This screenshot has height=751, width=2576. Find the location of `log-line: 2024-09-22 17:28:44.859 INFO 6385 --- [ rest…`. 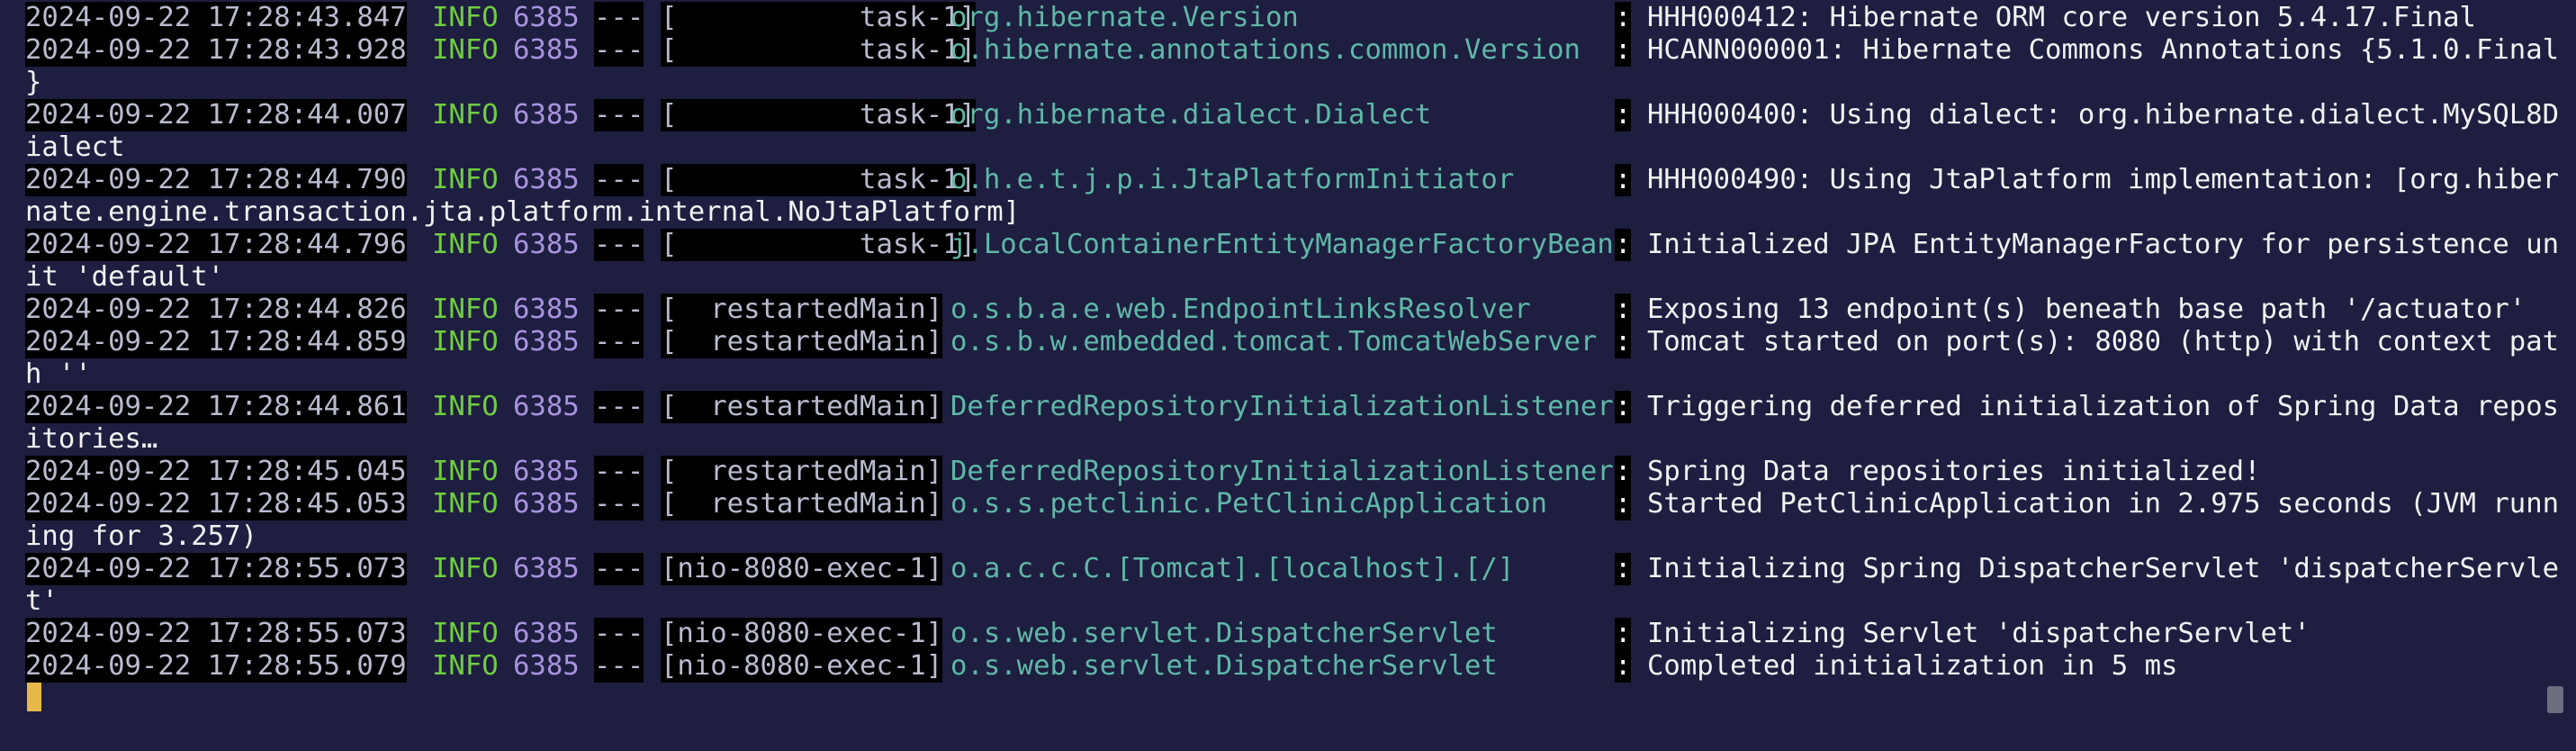

log-line: 2024-09-22 17:28:44.859 INFO 6385 --- [ rest… is located at coordinates (1292, 342).